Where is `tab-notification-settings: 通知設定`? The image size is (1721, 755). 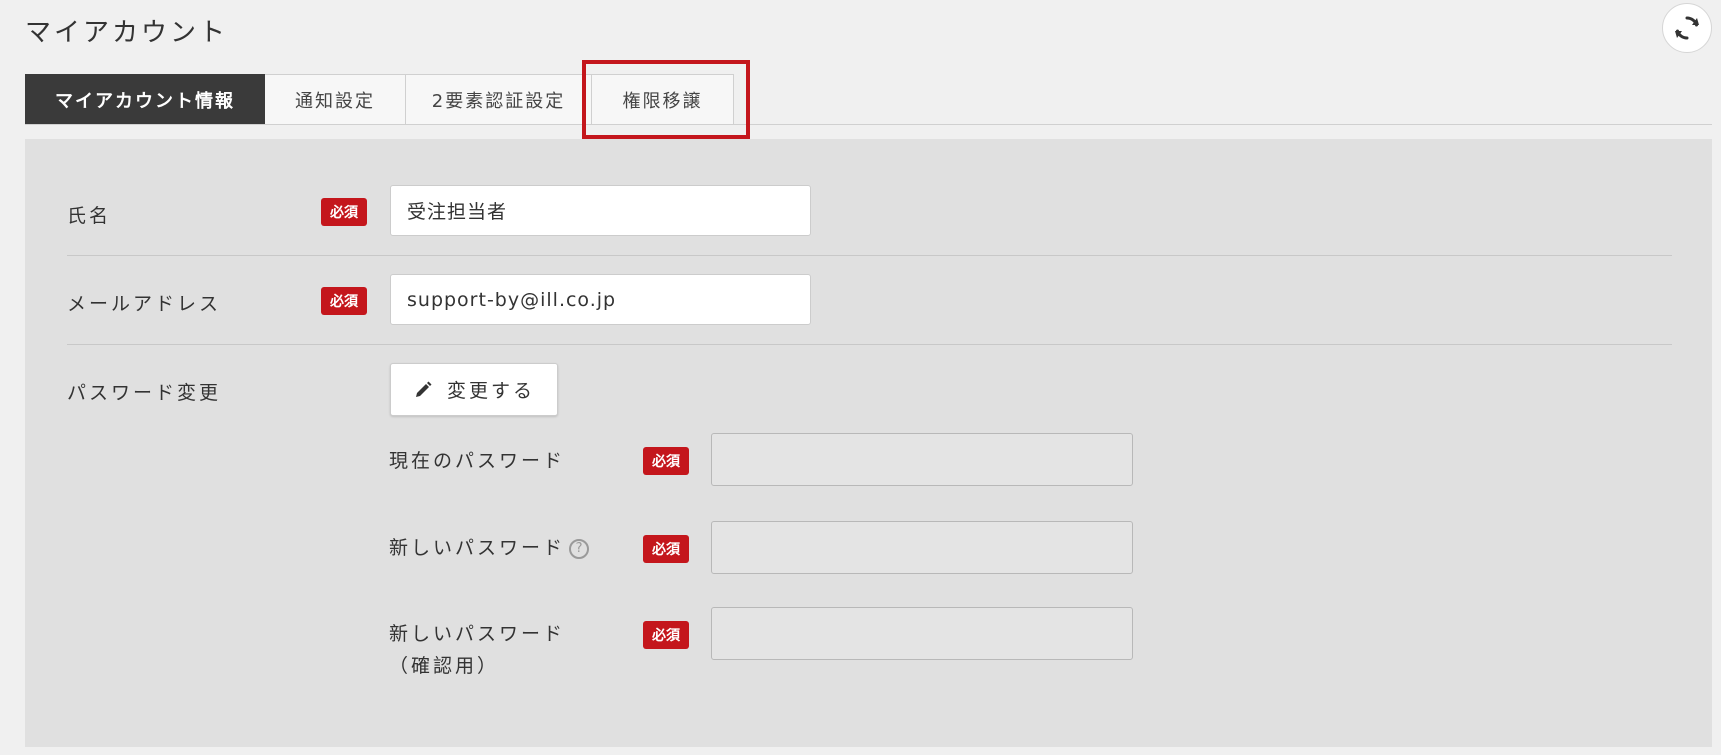
tab-notification-settings: 通知設定 is located at coordinates (335, 99).